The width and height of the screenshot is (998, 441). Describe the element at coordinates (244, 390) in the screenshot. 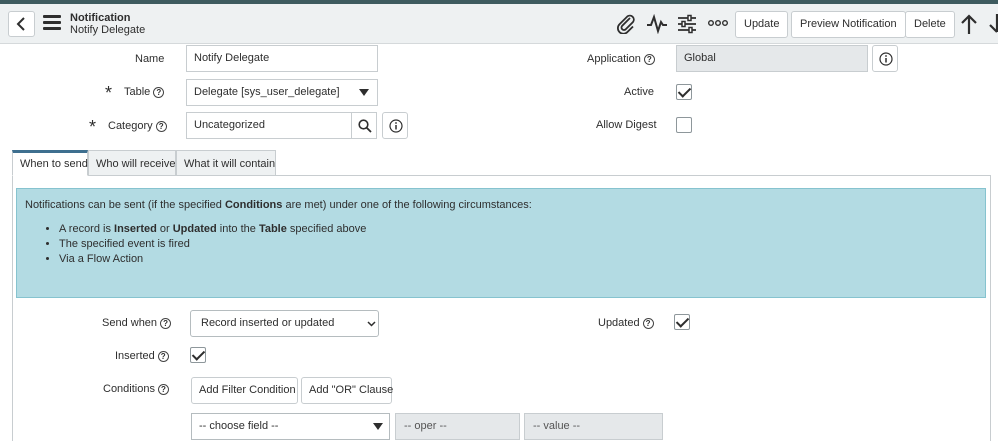

I see `add-filter-condition-button: Add Filter Condition` at that location.